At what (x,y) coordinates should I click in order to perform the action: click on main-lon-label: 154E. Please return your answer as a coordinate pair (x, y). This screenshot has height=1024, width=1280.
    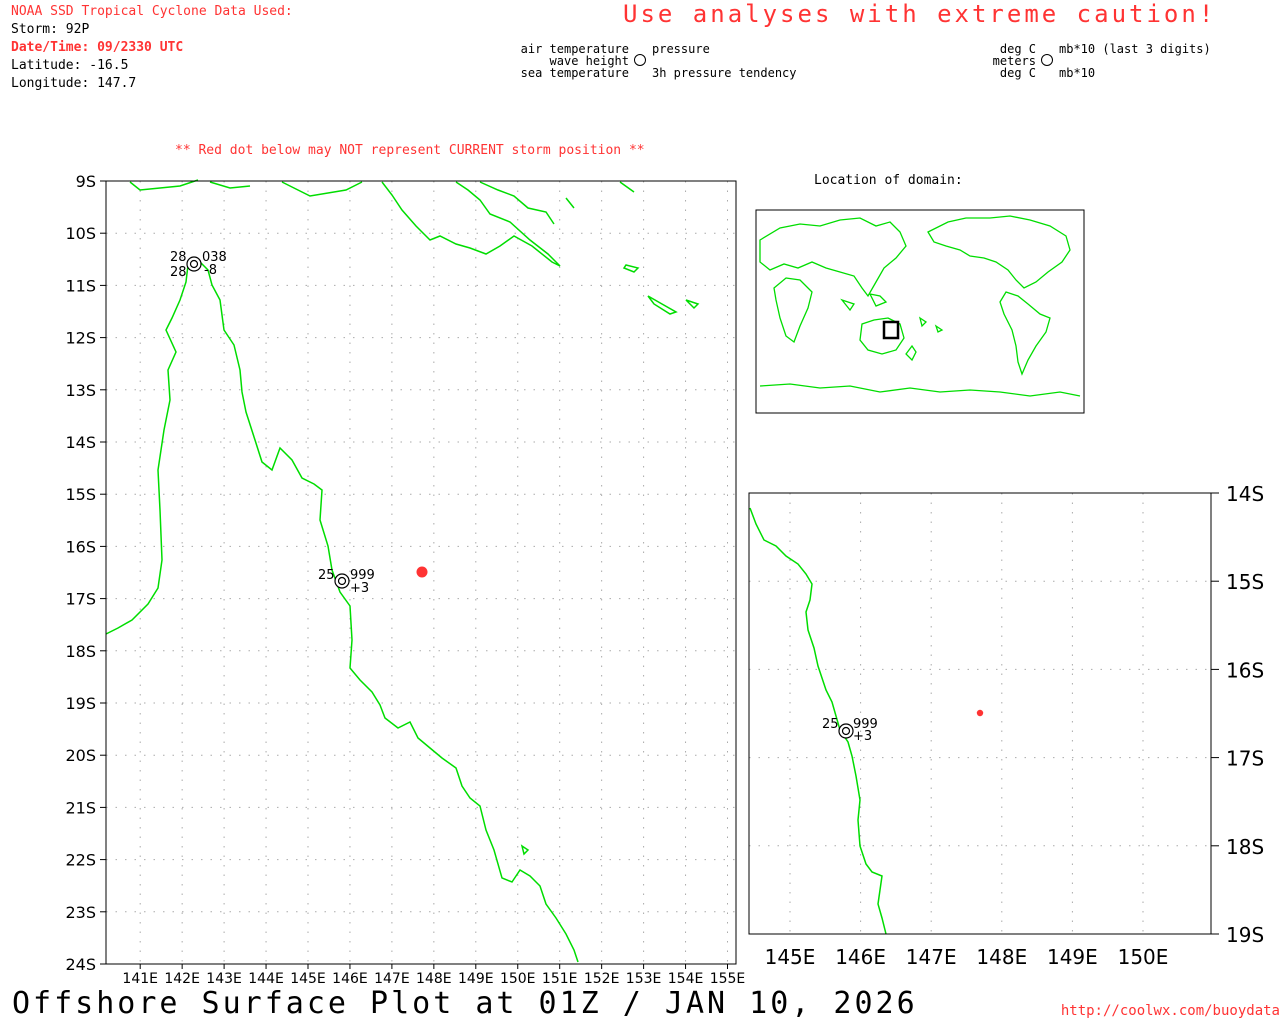
    Looking at the image, I should click on (686, 979).